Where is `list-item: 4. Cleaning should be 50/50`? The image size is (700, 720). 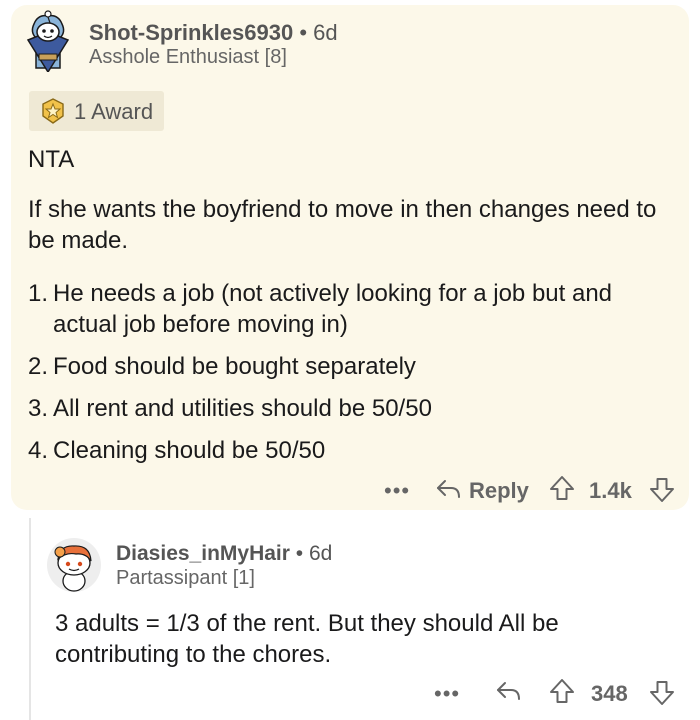
list-item: 4. Cleaning should be 50/50 is located at coordinates (353, 450).